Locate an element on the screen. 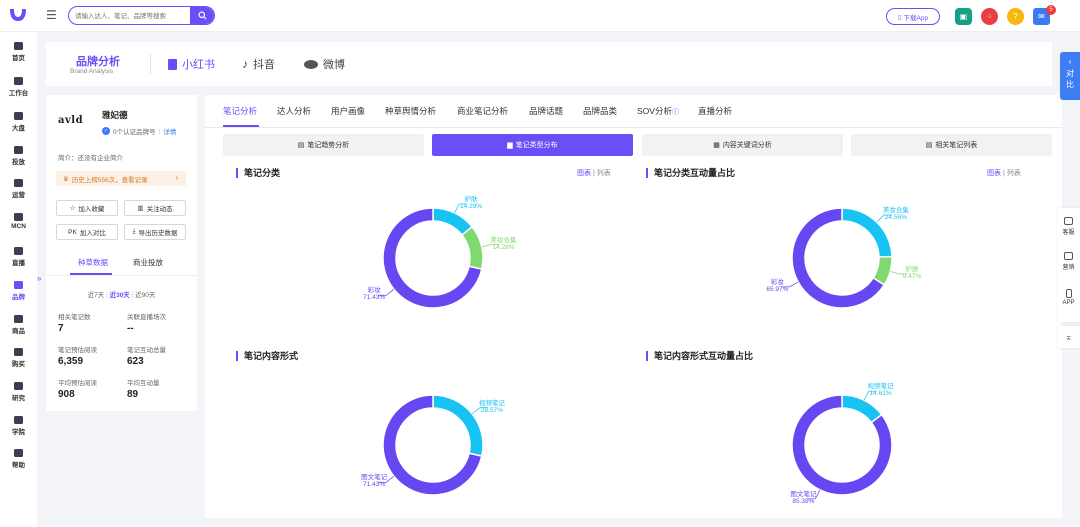 The image size is (1080, 527). tab-seeding-data: 种草数据 is located at coordinates (93, 262).